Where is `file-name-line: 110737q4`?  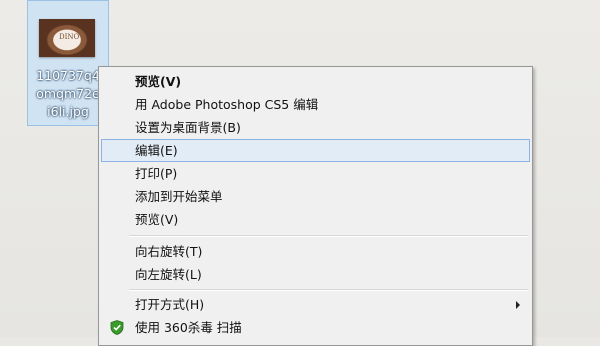
file-name-line: 110737q4 is located at coordinates (68, 75).